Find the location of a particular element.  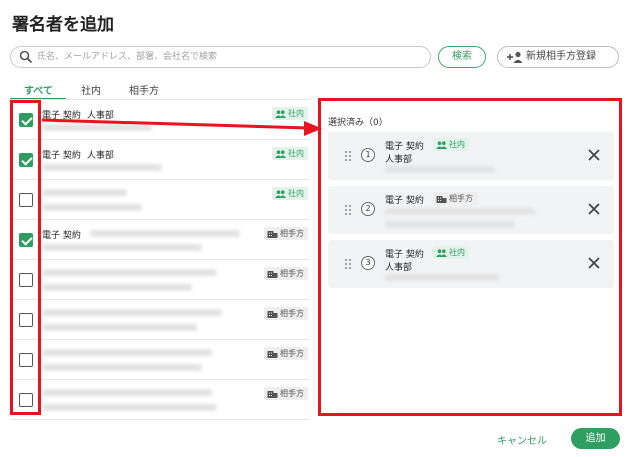

redacted-company is located at coordinates (165, 233).